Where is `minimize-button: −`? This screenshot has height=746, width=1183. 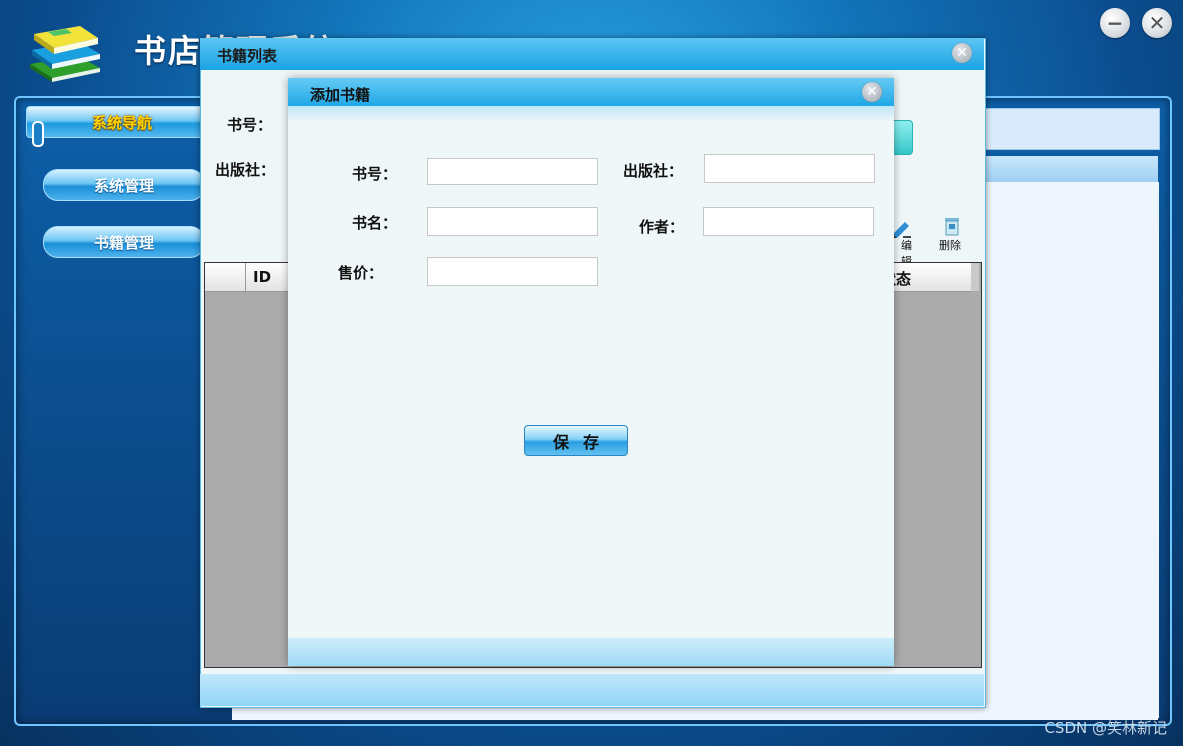
minimize-button: − is located at coordinates (1115, 23).